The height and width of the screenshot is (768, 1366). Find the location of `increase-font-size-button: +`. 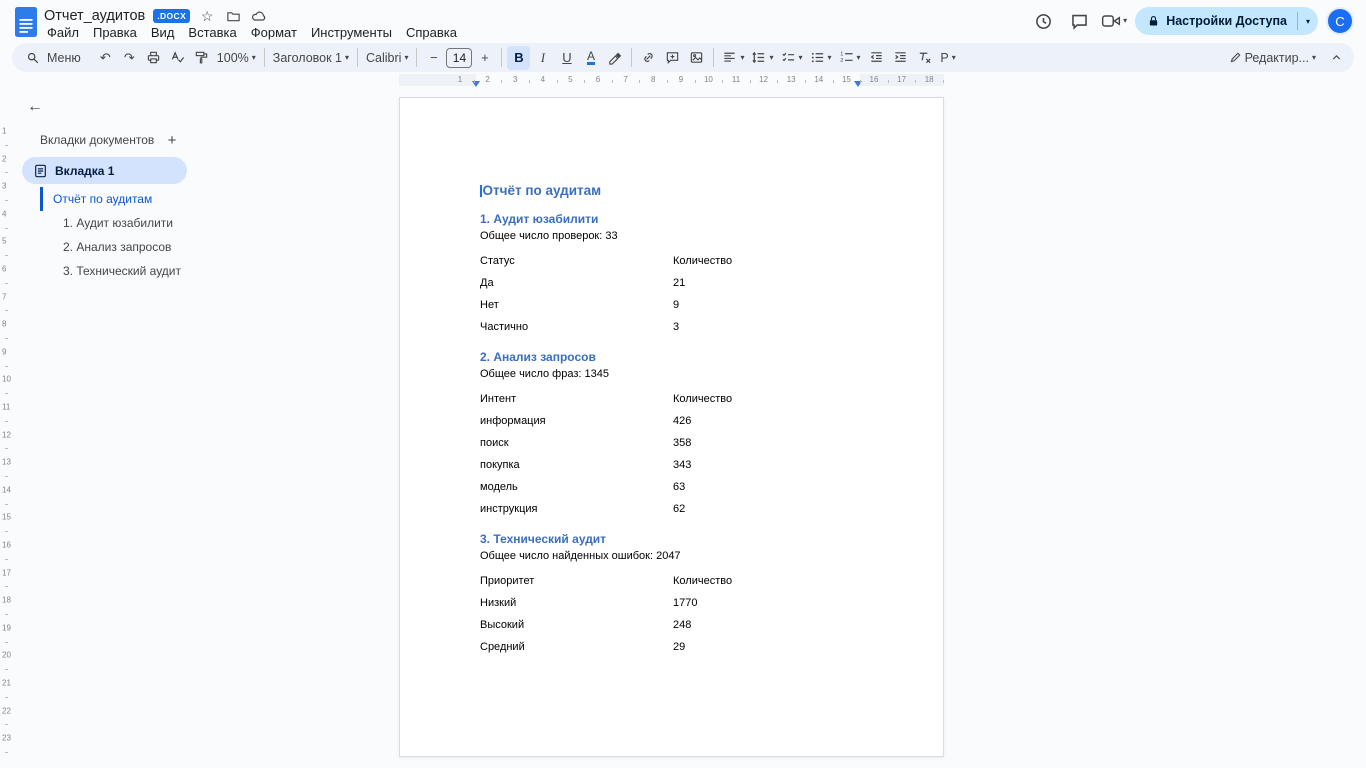

increase-font-size-button: + is located at coordinates (484, 58).